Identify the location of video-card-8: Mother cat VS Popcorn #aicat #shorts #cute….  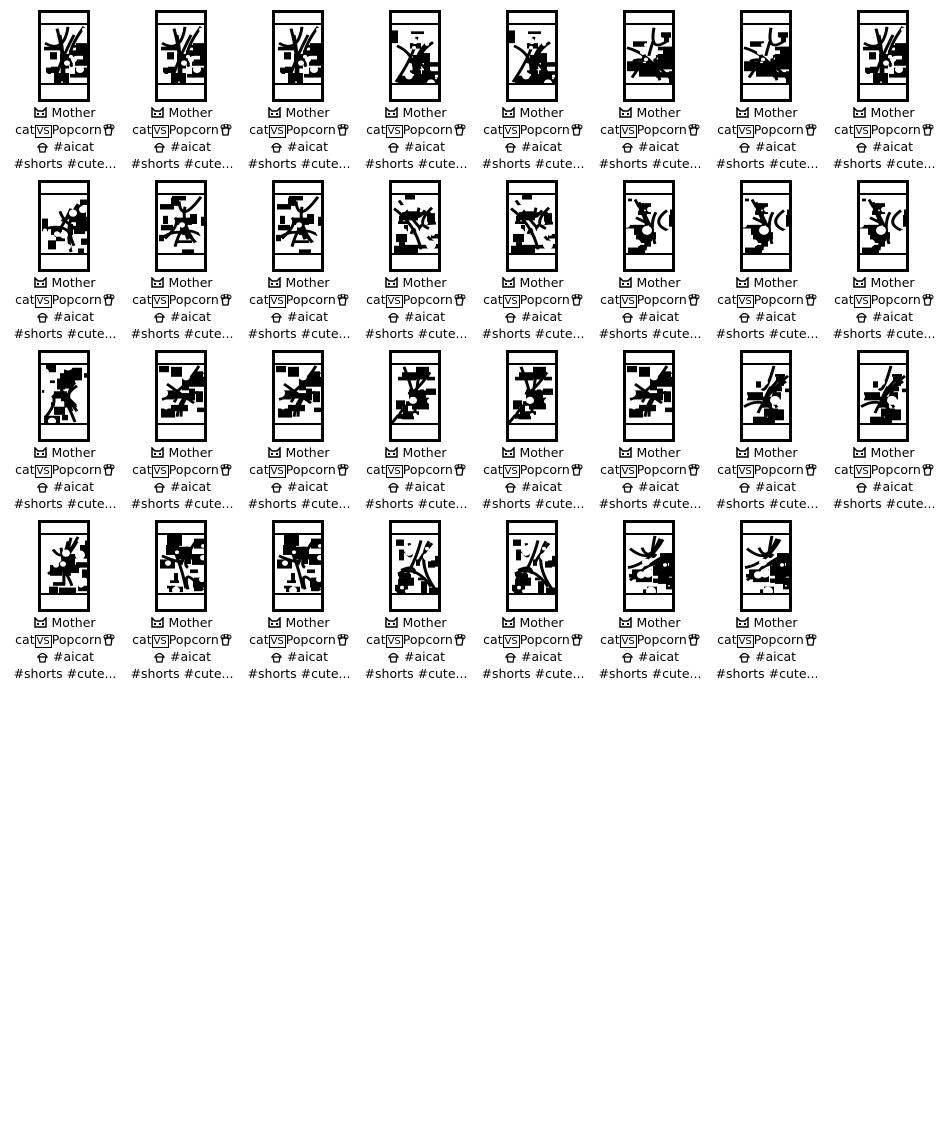
(892, 93).